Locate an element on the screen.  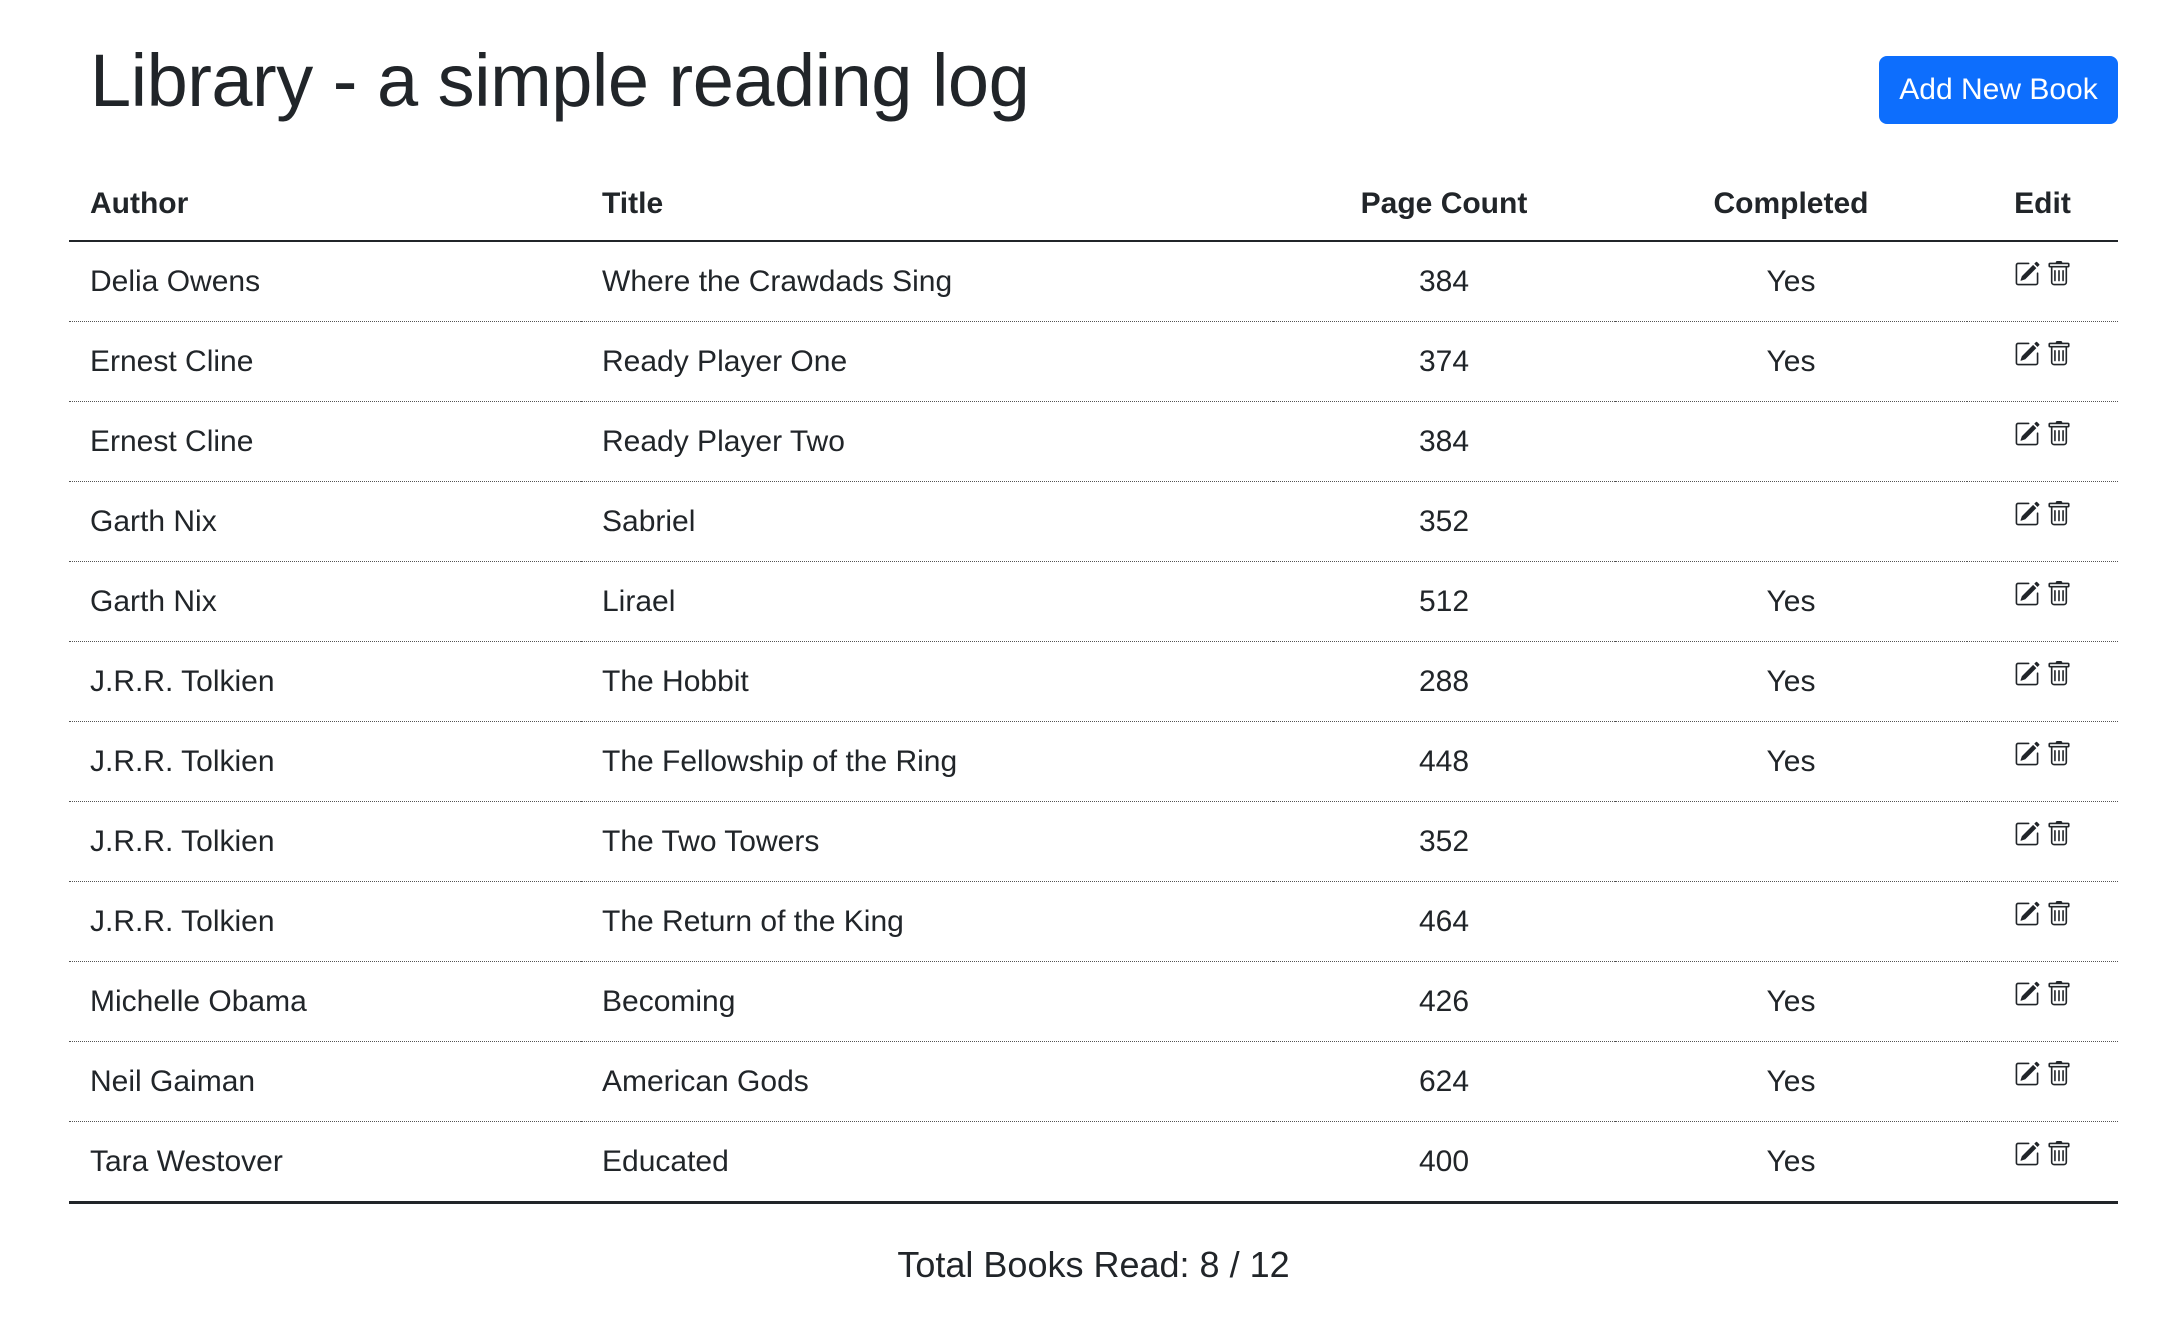
table-header: Author Title Page Count Completed Edit is located at coordinates (1093, 205).